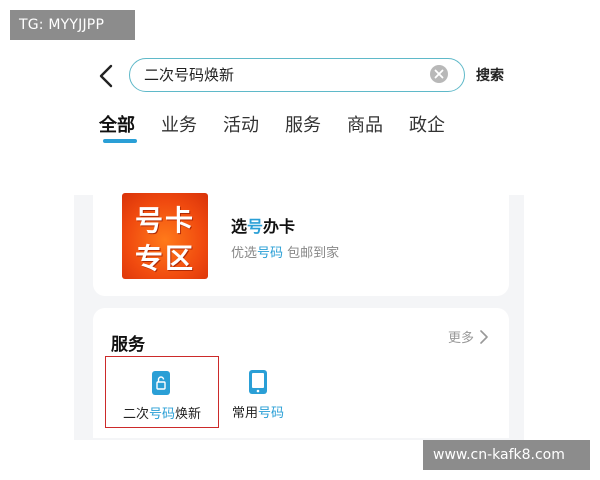  I want to click on tab-label: 政企, so click(427, 125).